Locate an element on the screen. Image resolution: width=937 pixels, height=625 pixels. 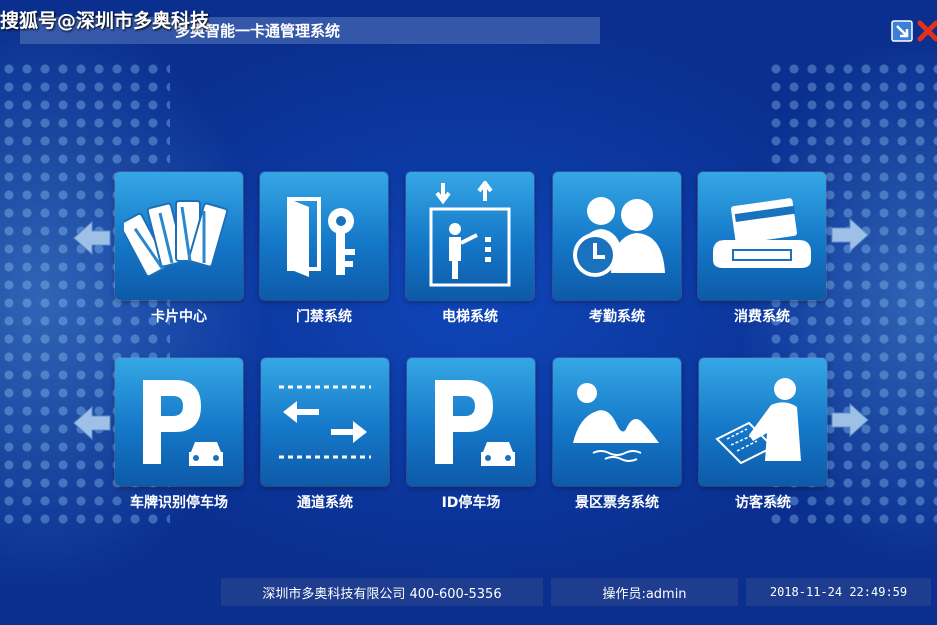
module-label: 考勤系统 is located at coordinates (617, 317).